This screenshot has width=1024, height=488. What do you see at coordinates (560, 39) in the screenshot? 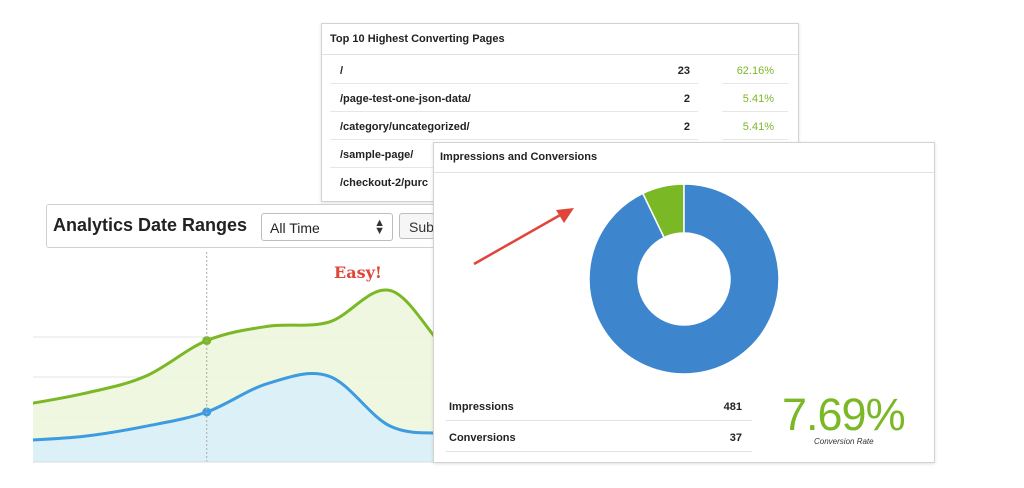
I see `top-pages-title: Top 10 Highest Converting Pages` at bounding box center [560, 39].